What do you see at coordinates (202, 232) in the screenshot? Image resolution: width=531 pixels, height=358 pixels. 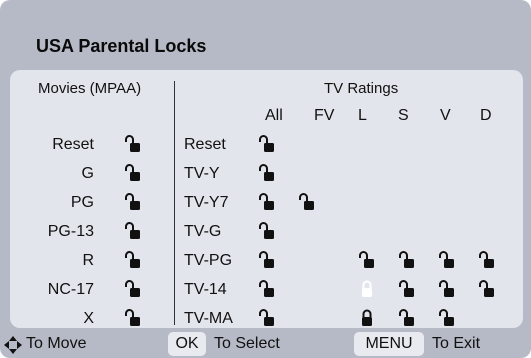 I see `tv-rating-label: TV-G` at bounding box center [202, 232].